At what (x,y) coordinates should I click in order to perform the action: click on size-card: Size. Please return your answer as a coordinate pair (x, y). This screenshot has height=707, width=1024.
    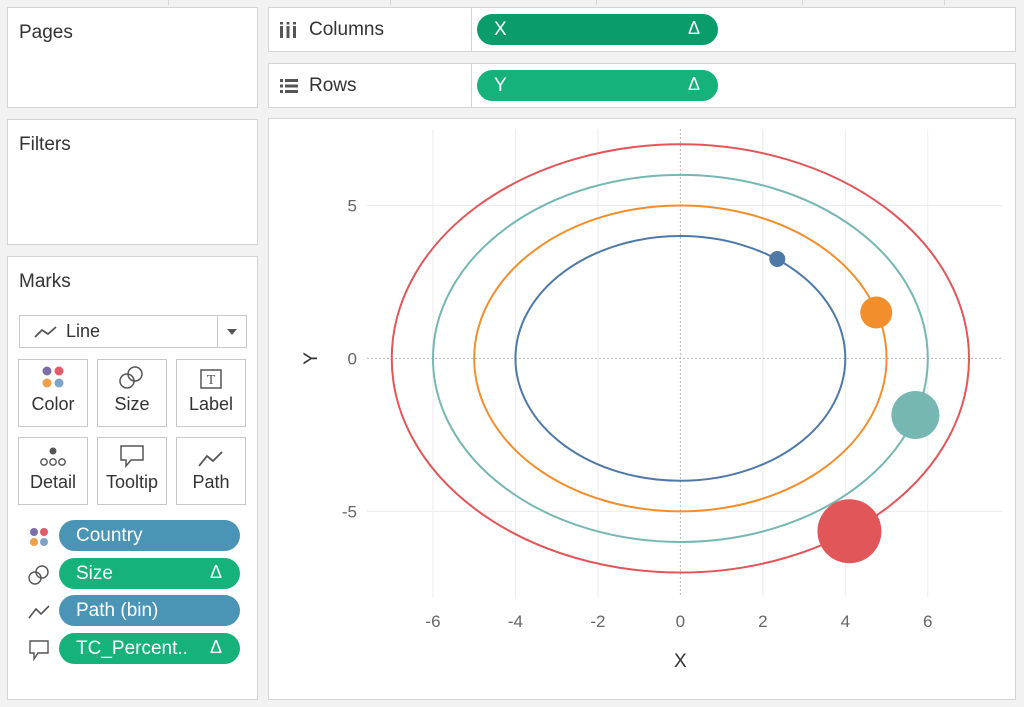
    Looking at the image, I should click on (132, 393).